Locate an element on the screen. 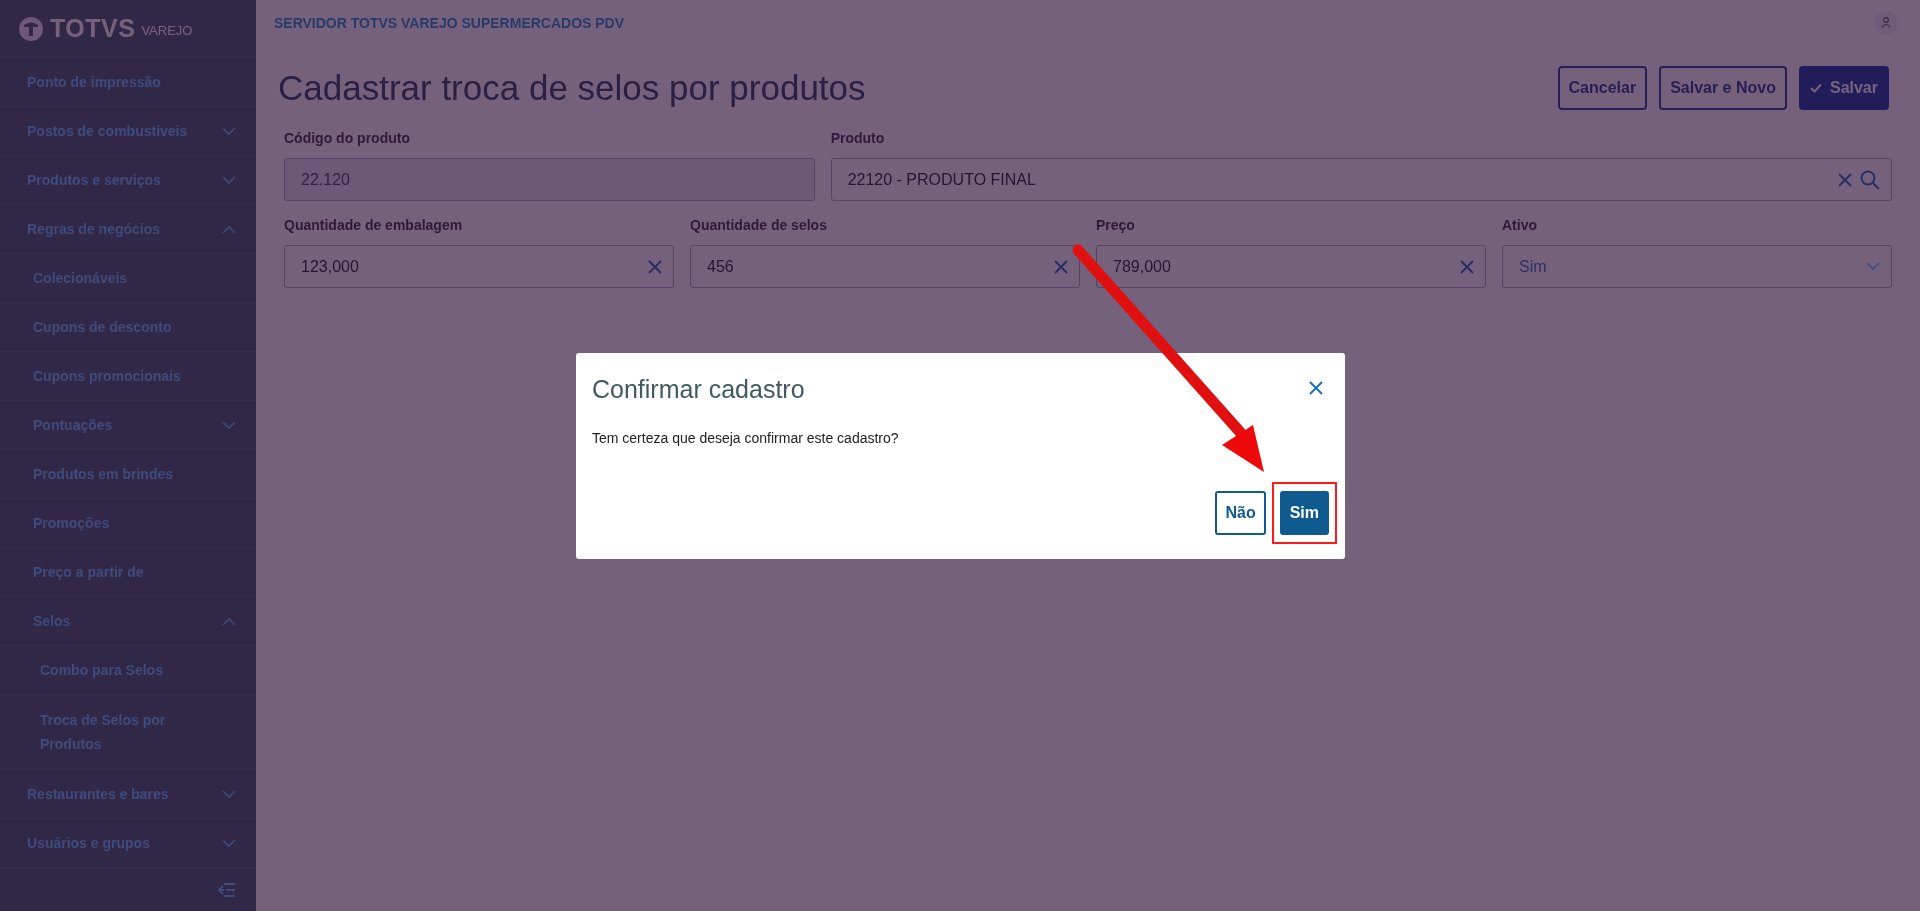  logo-icon is located at coordinates (31, 28).